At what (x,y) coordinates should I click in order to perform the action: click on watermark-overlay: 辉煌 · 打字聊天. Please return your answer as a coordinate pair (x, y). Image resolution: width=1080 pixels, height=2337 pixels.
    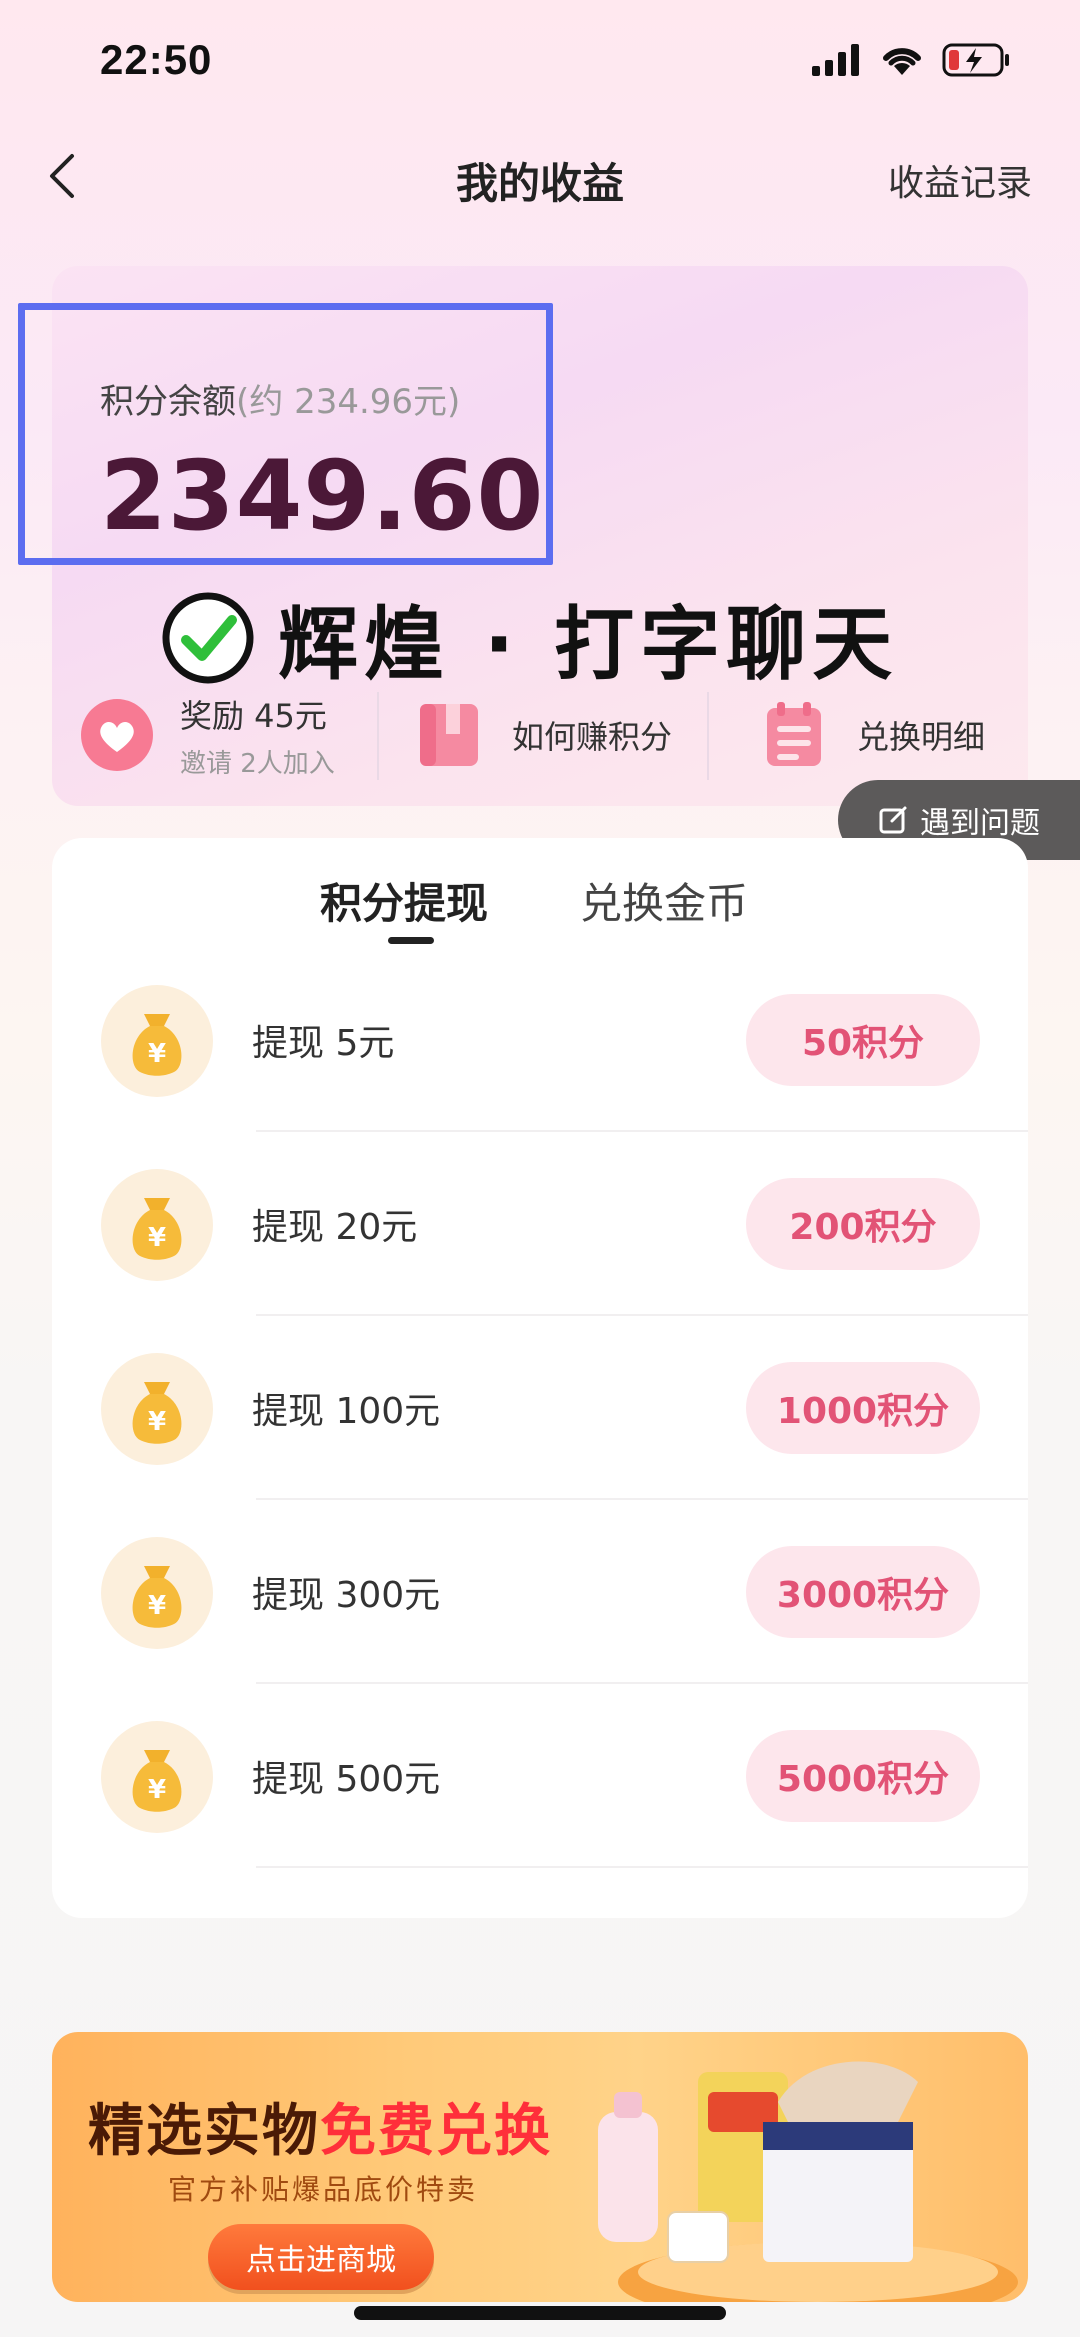
    Looking at the image, I should click on (529, 638).